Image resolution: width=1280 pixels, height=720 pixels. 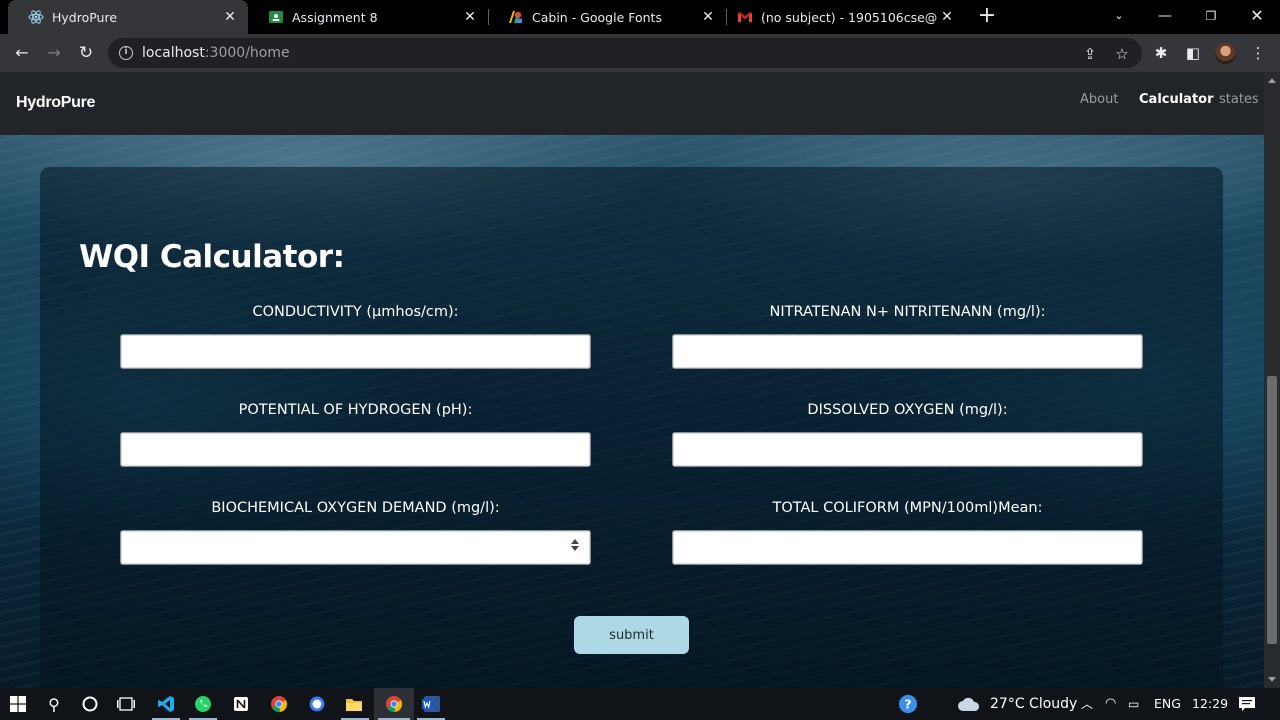 What do you see at coordinates (625, 53) in the screenshot?
I see `address-bar: i localhost:3000/home ⇪ ☆` at bounding box center [625, 53].